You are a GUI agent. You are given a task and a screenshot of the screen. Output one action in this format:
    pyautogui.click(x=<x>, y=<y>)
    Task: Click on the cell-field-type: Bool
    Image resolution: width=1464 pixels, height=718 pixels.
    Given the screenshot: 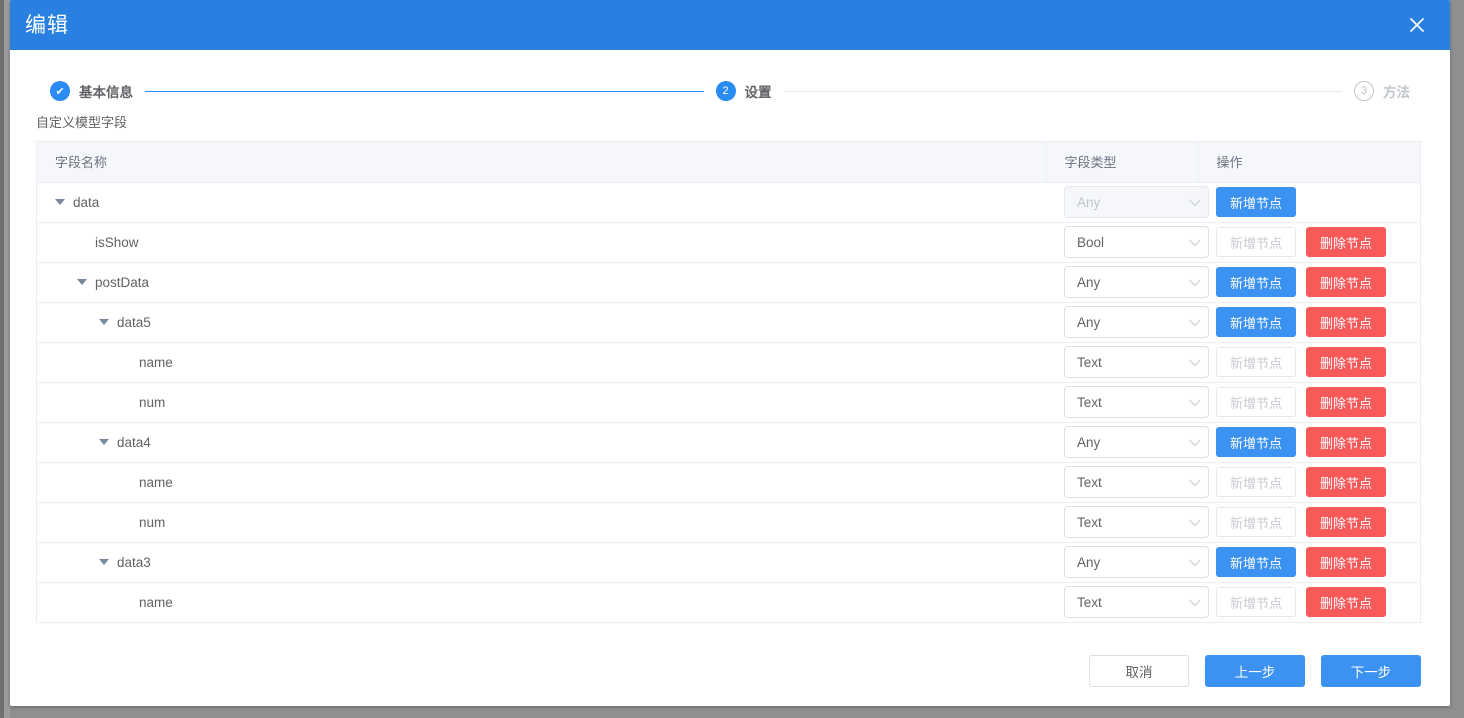 What is the action you would take?
    pyautogui.click(x=1127, y=242)
    